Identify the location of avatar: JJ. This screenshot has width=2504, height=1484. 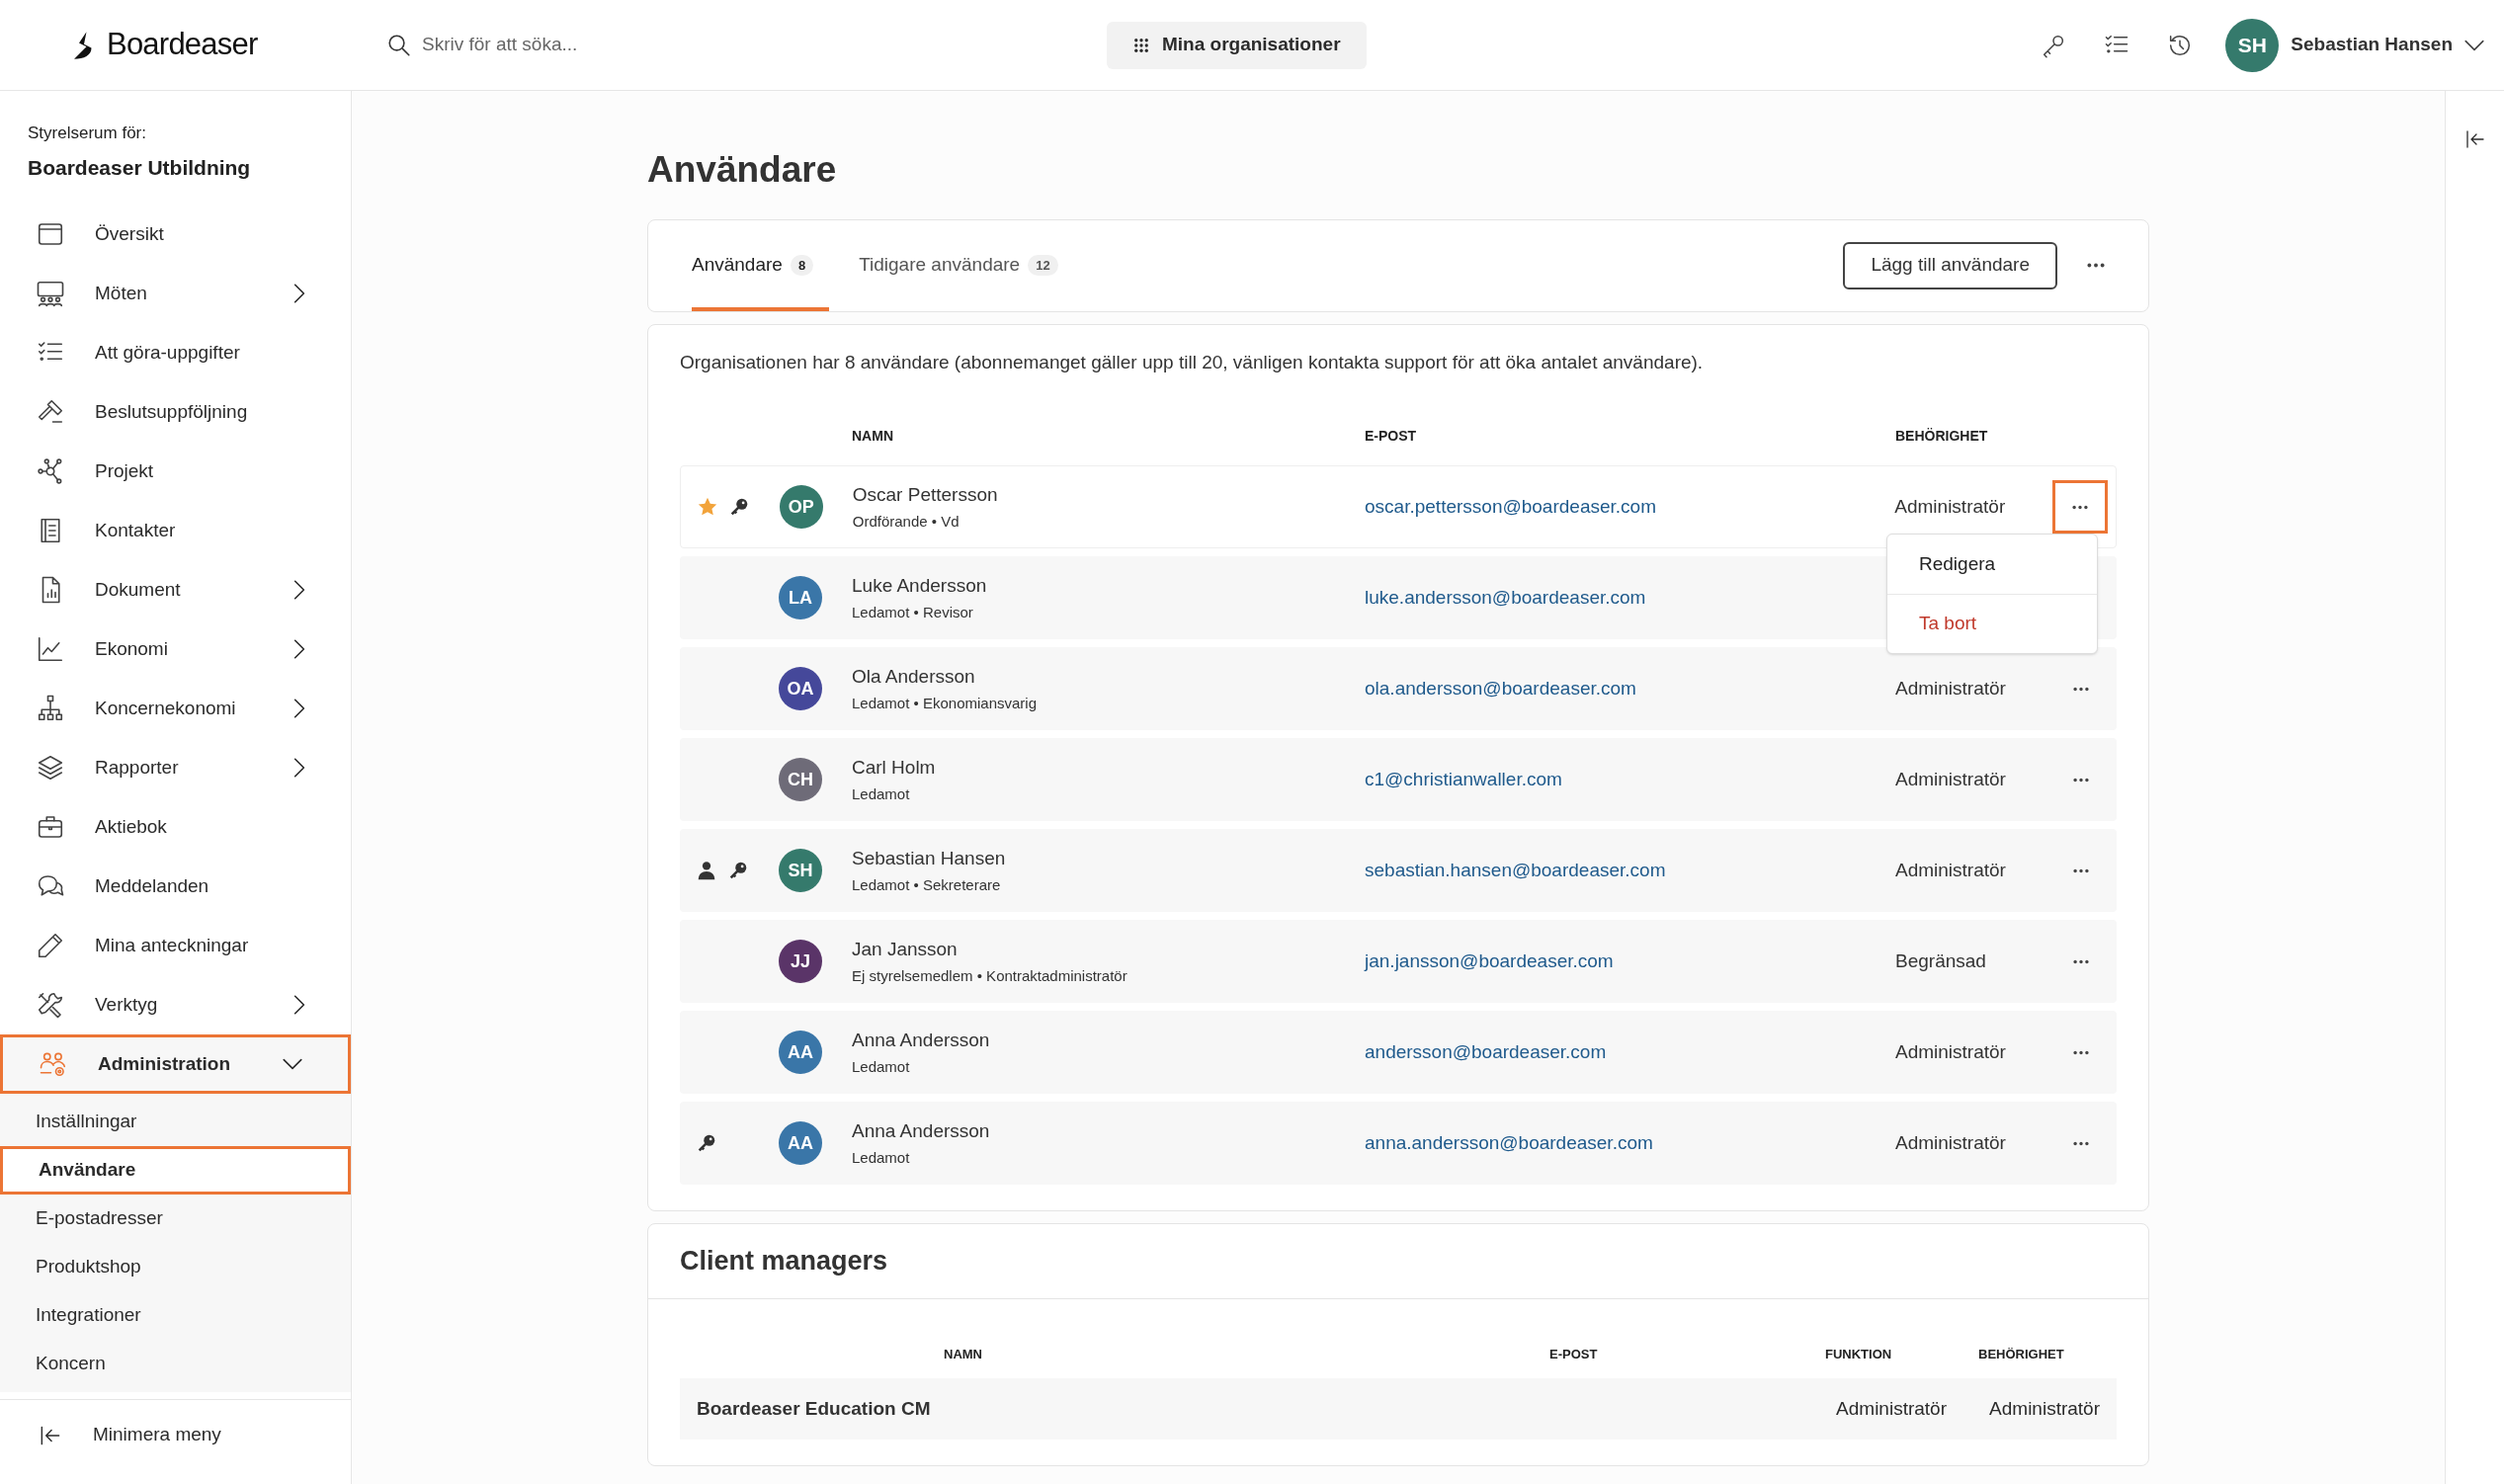
(801, 961).